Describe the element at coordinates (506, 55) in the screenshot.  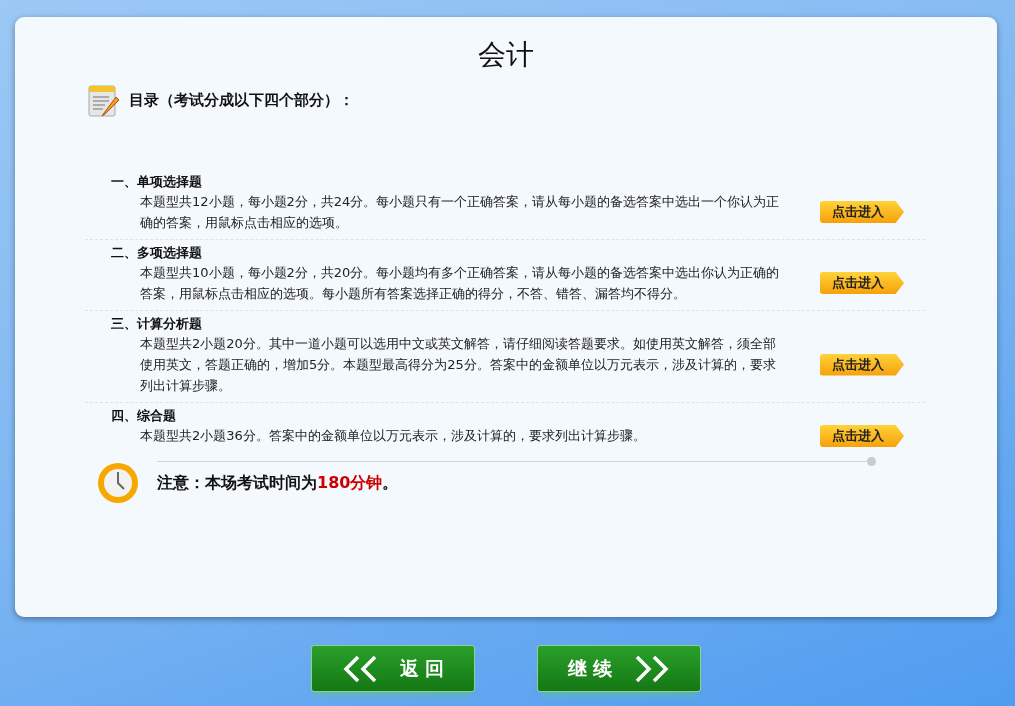
I see `page-title: 会计` at that location.